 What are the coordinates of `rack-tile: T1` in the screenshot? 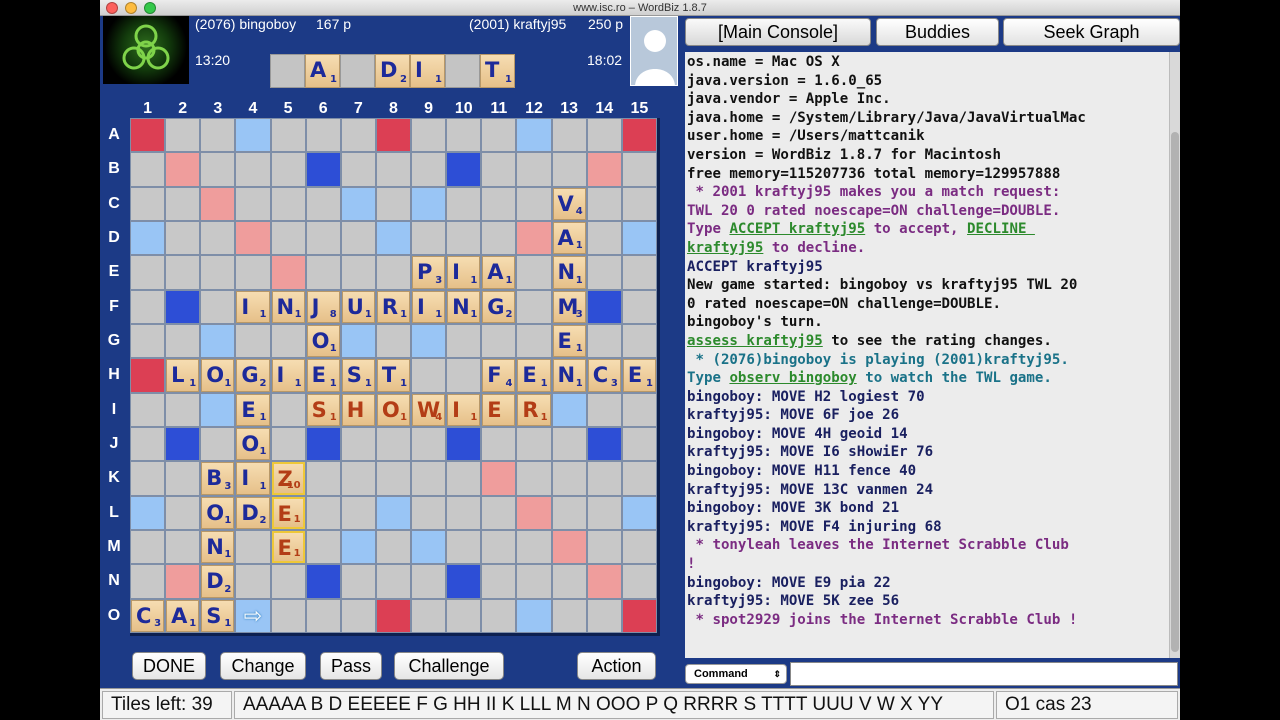 It's located at (497, 71).